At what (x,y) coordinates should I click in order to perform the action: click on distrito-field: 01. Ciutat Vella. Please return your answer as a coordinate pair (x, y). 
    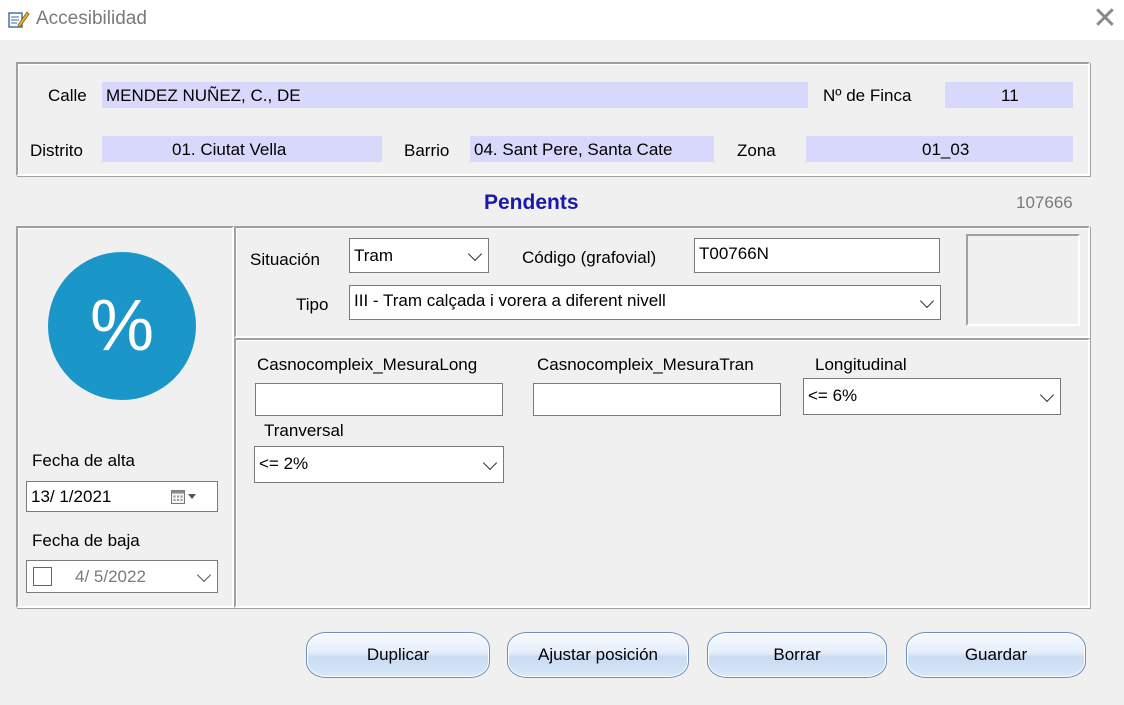
    Looking at the image, I should click on (242, 149).